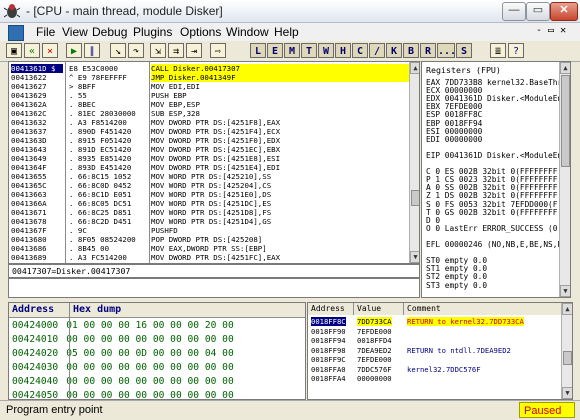  What do you see at coordinates (494, 156) in the screenshot?
I see `register-line: EIP 0041361D Disker.<ModuleEn` at bounding box center [494, 156].